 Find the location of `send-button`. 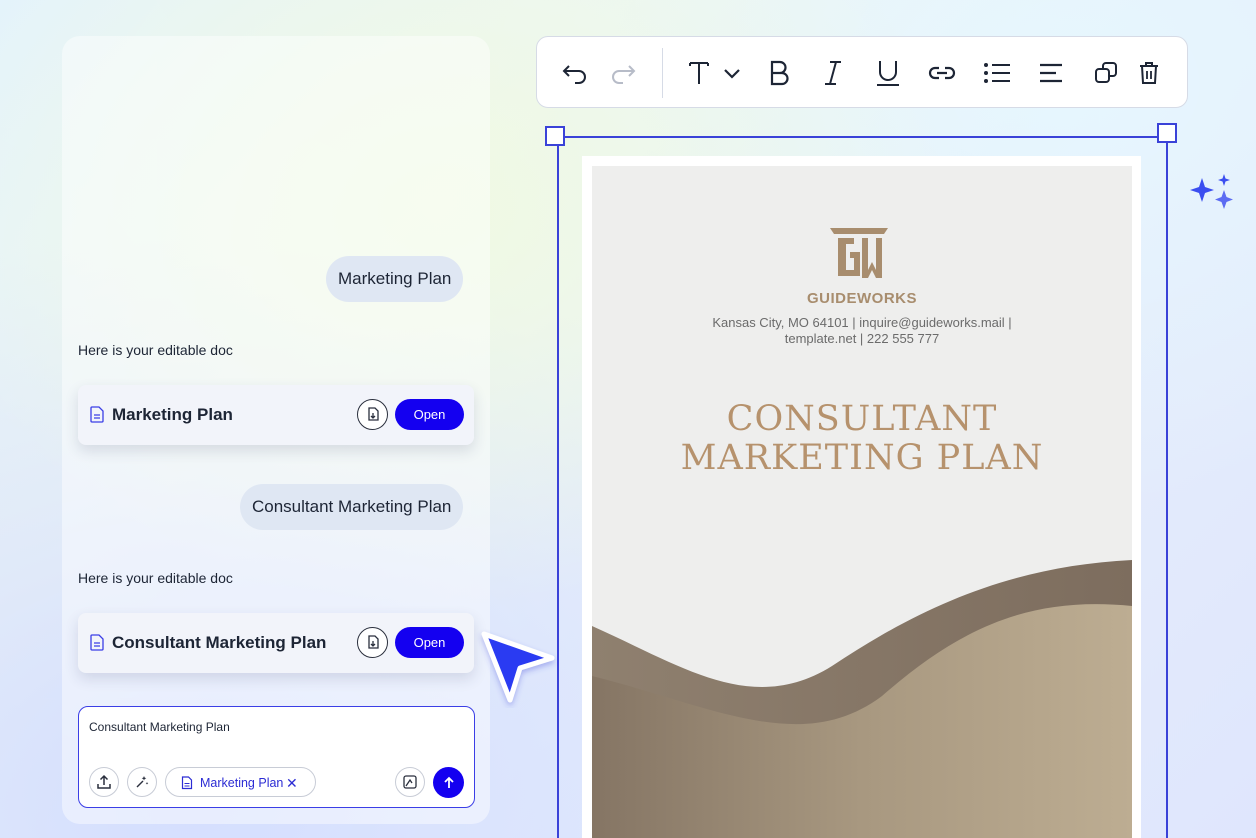

send-button is located at coordinates (448, 782).